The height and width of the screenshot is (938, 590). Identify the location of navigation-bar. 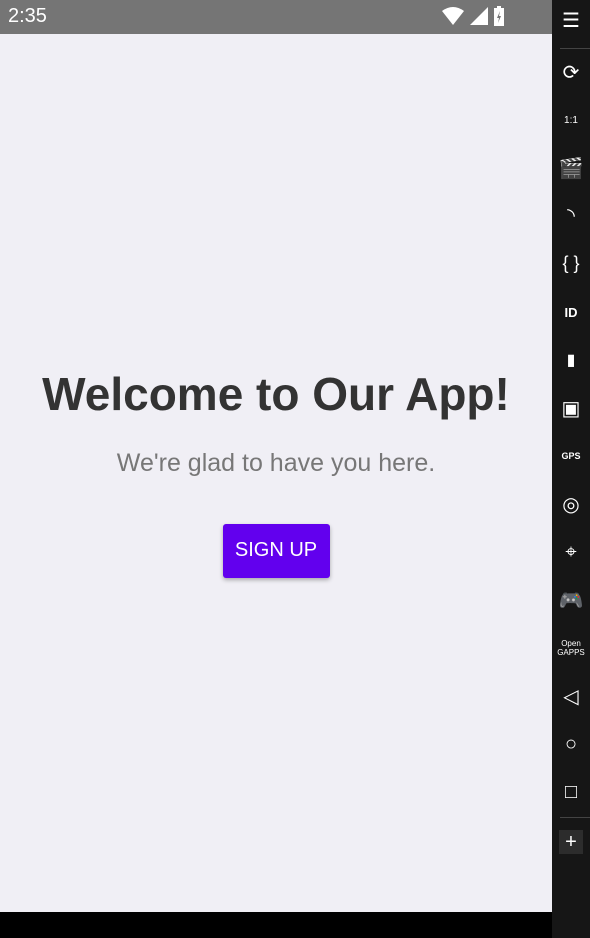
(276, 925).